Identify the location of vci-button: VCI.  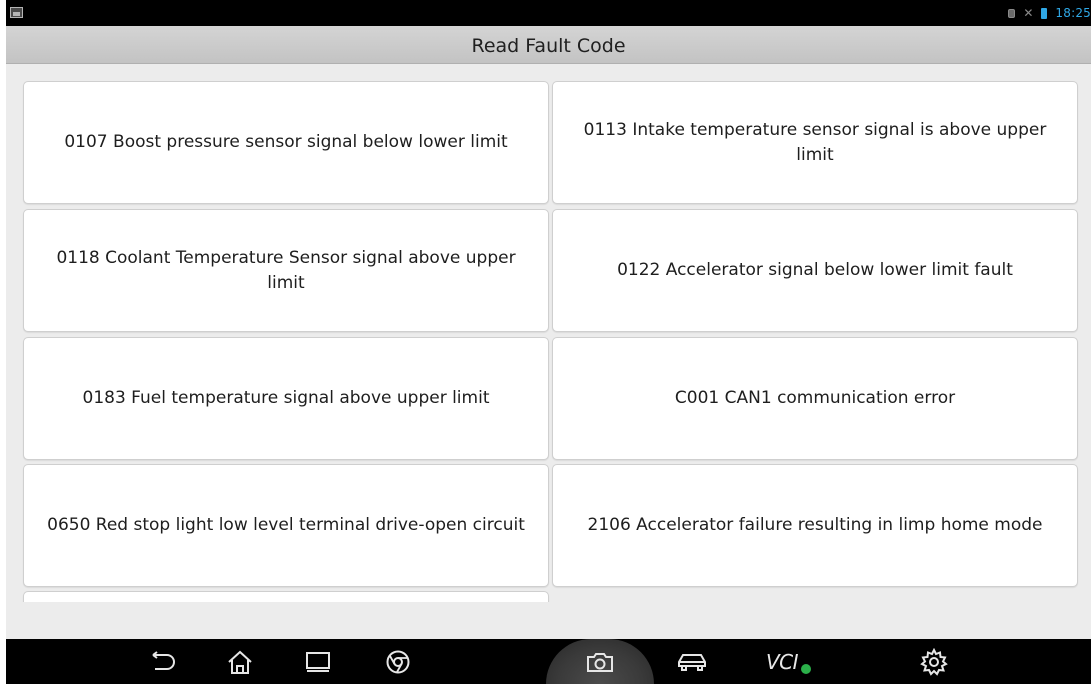
(782, 661).